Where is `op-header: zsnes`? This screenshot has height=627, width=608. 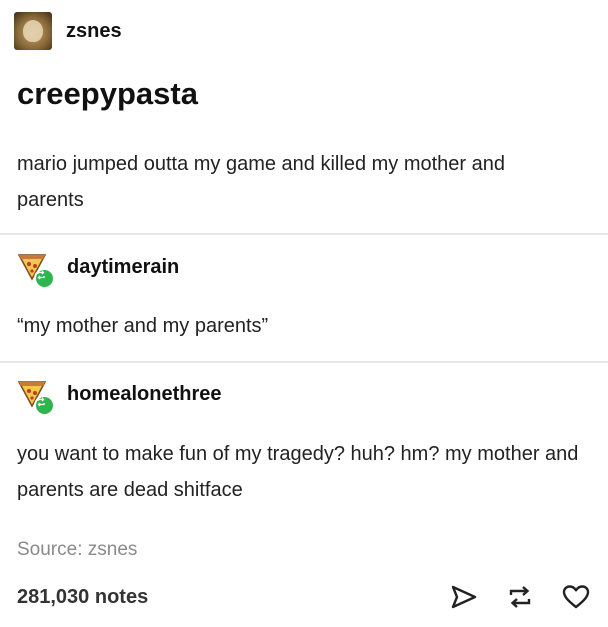 op-header: zsnes is located at coordinates (68, 31).